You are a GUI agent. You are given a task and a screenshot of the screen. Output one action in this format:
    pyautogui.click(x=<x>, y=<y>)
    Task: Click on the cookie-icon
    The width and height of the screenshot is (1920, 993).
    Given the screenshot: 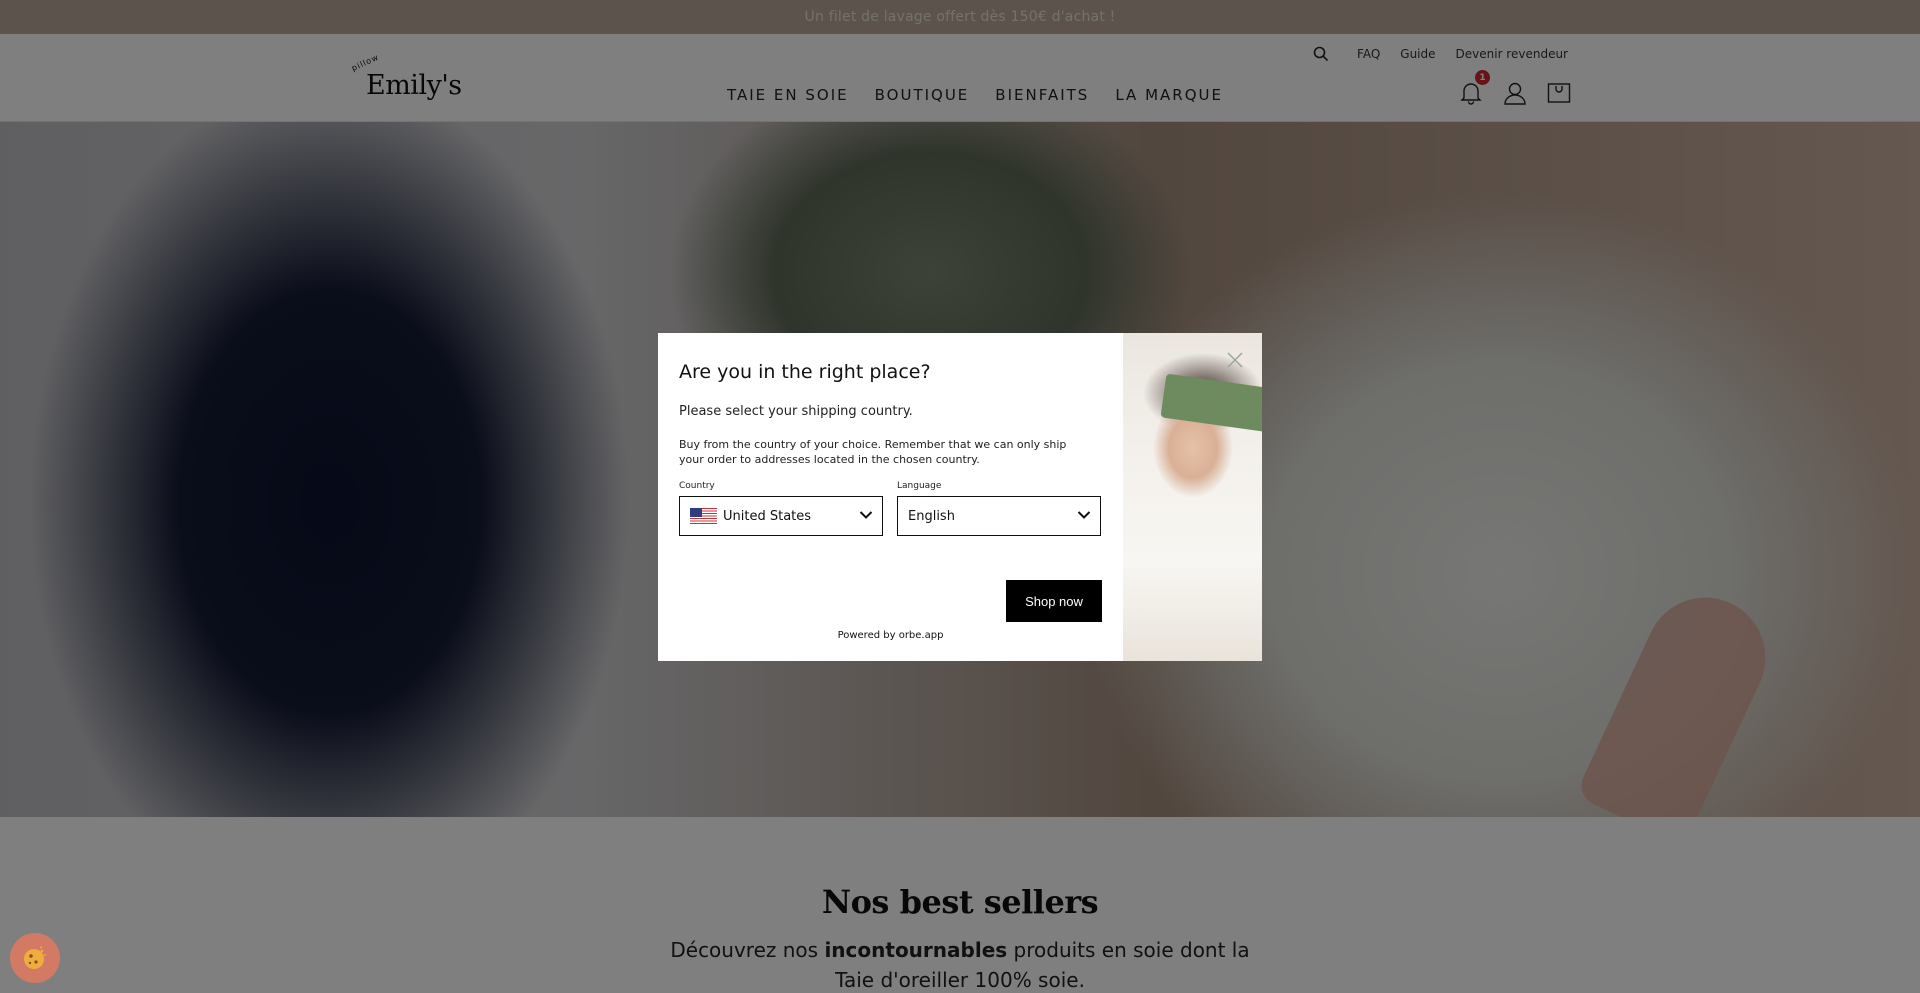 What is the action you would take?
    pyautogui.click(x=35, y=957)
    